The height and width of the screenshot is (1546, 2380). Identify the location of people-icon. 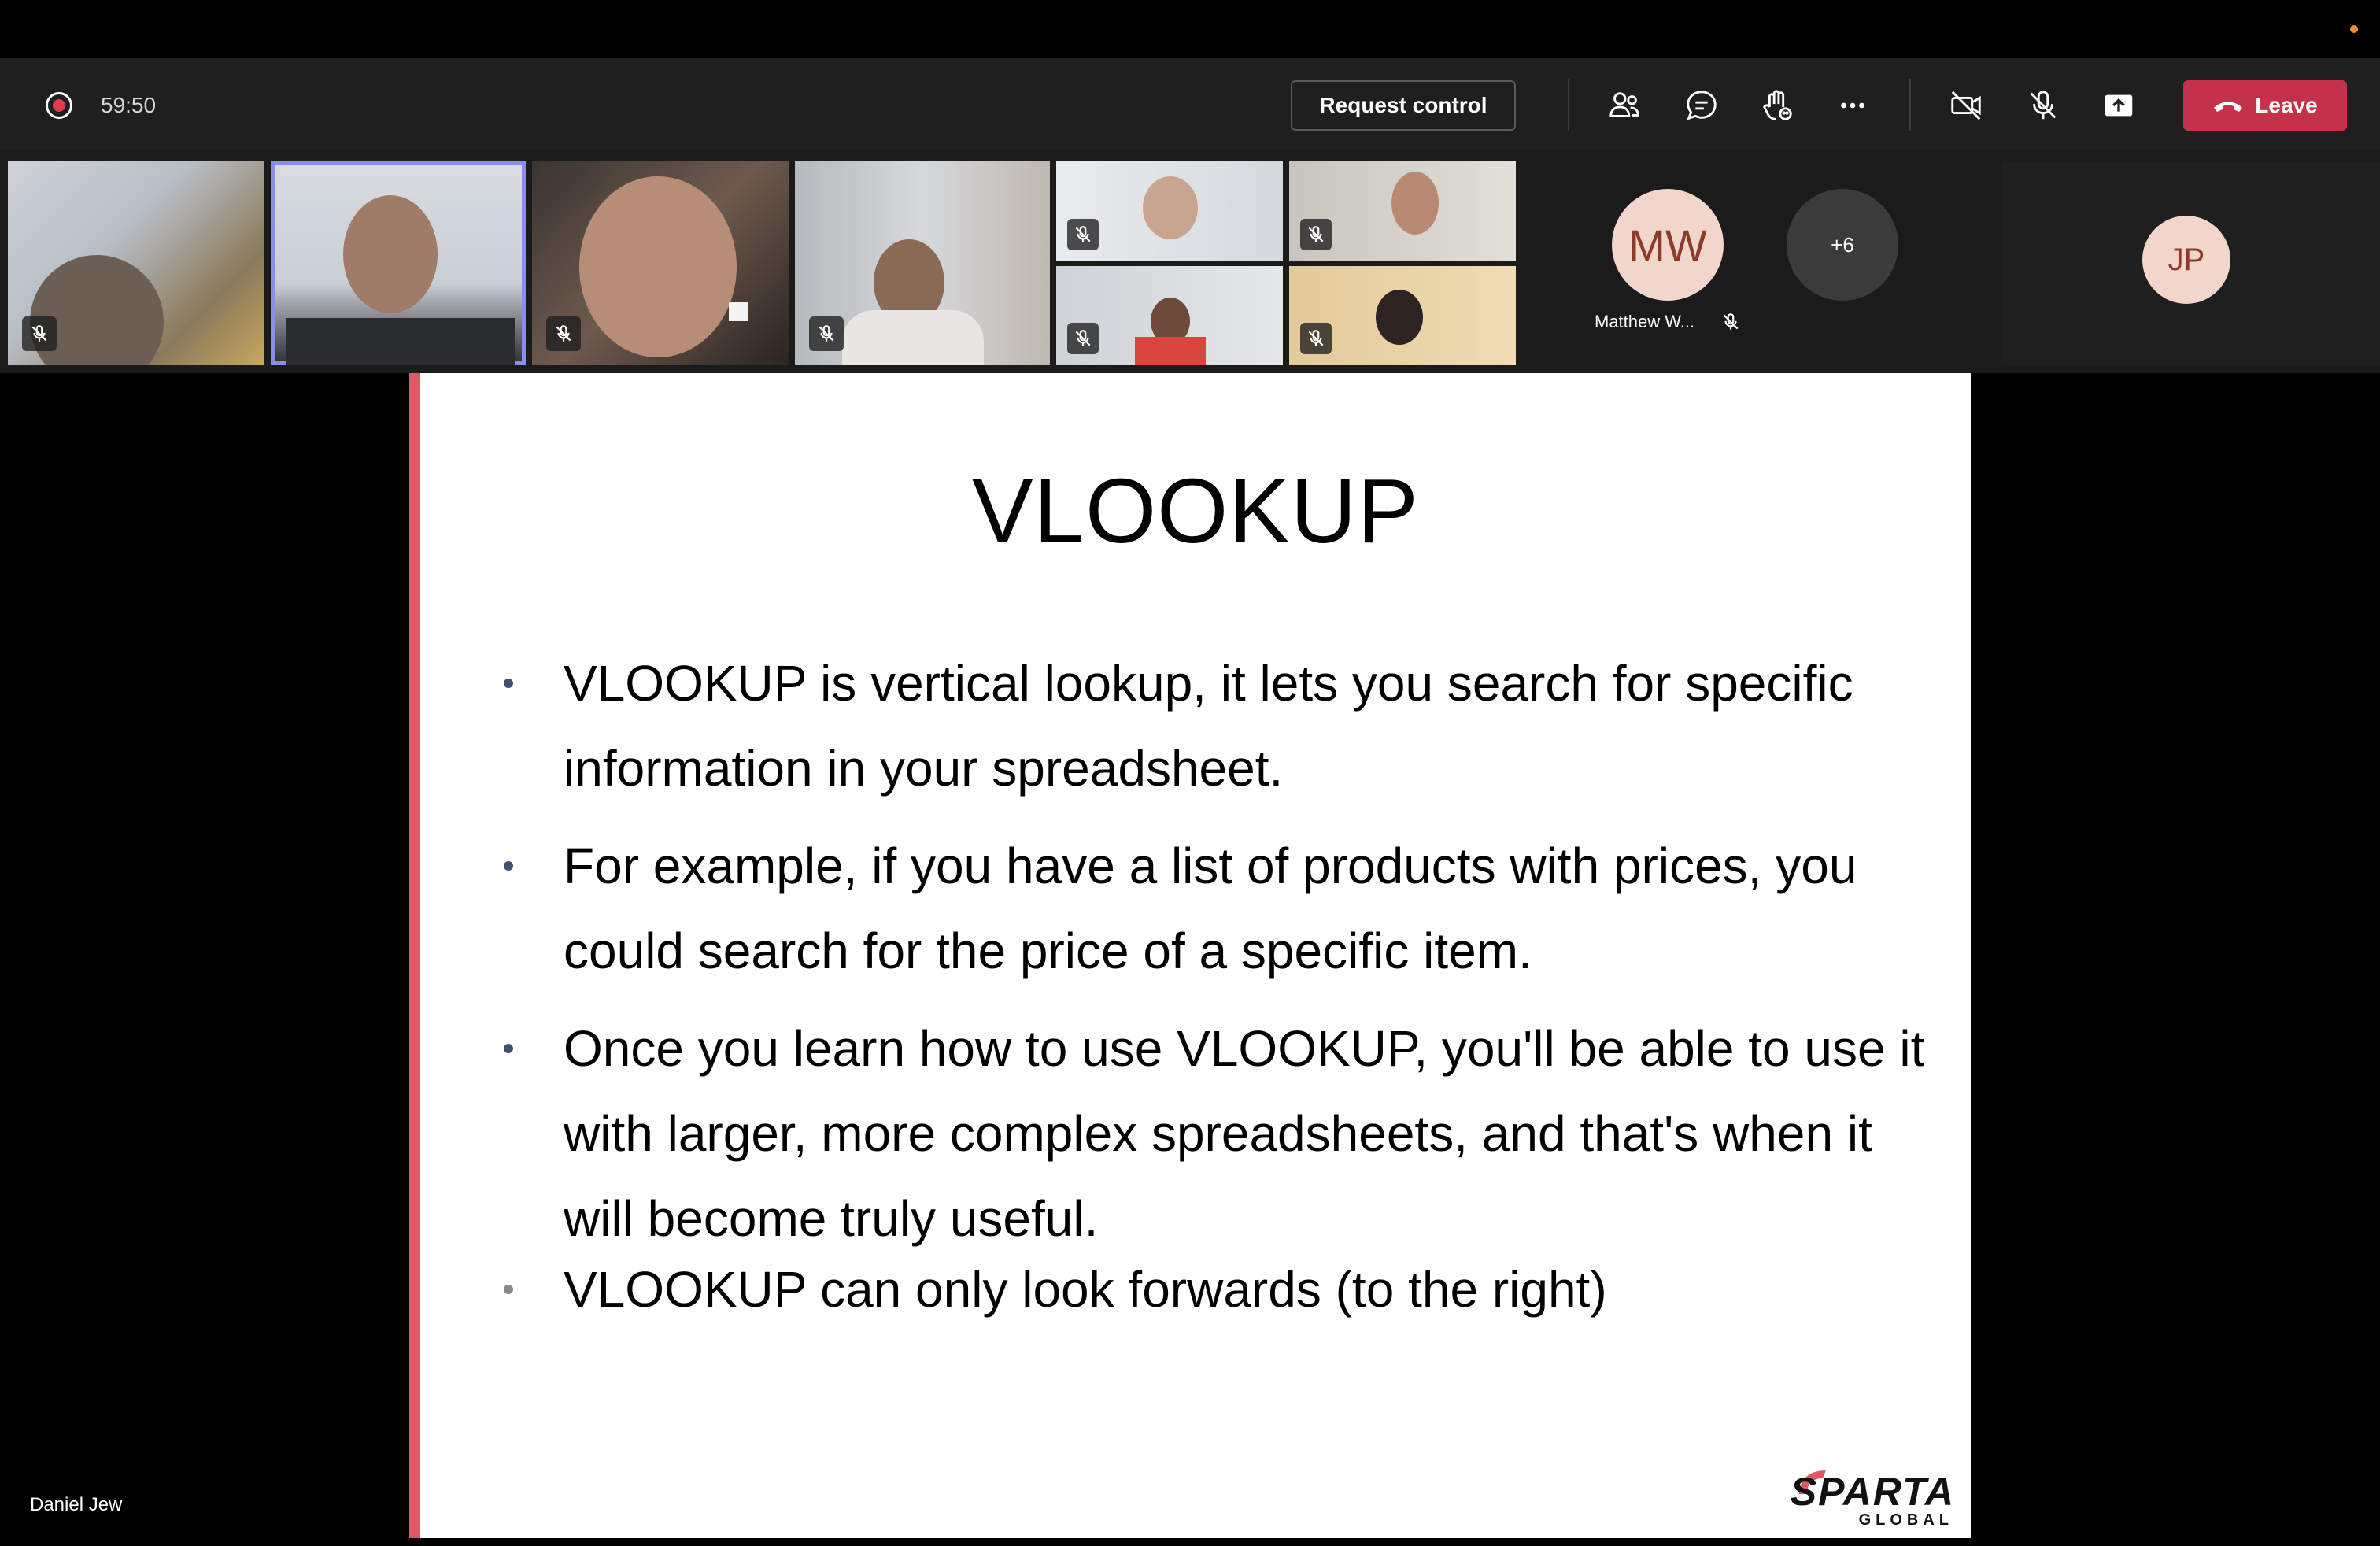
(1624, 105).